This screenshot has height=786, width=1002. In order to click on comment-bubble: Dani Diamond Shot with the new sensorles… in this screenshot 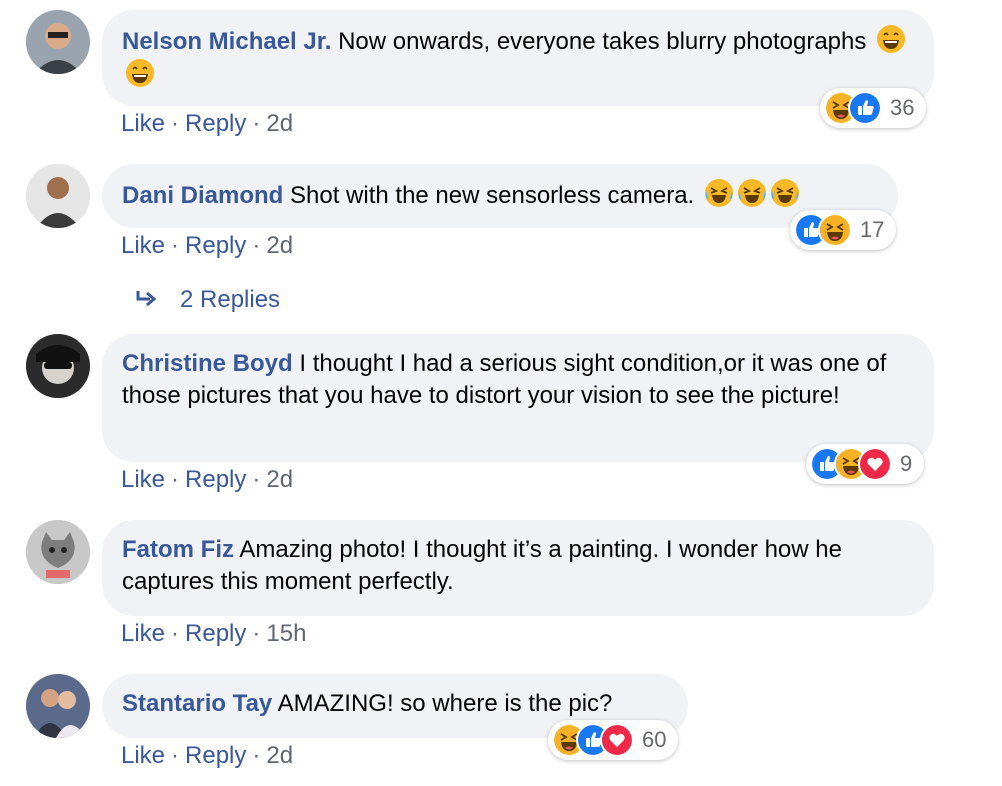, I will do `click(500, 196)`.